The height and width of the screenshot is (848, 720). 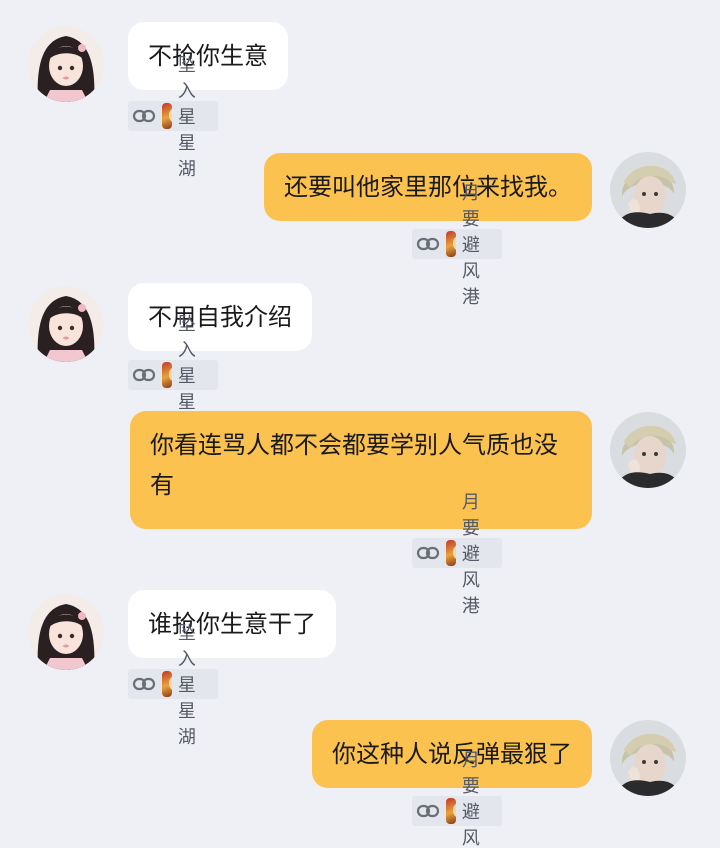 I want to click on message-bubble: 不用自我介绍, so click(x=220, y=317).